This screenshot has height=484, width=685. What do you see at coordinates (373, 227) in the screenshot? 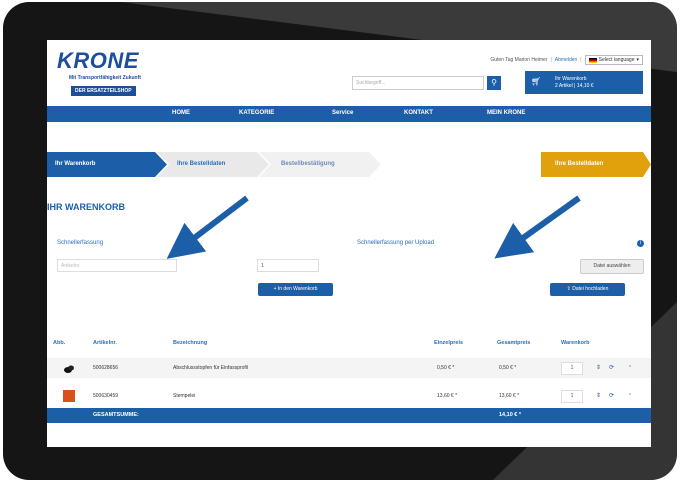
I see `annotation-arrows` at bounding box center [373, 227].